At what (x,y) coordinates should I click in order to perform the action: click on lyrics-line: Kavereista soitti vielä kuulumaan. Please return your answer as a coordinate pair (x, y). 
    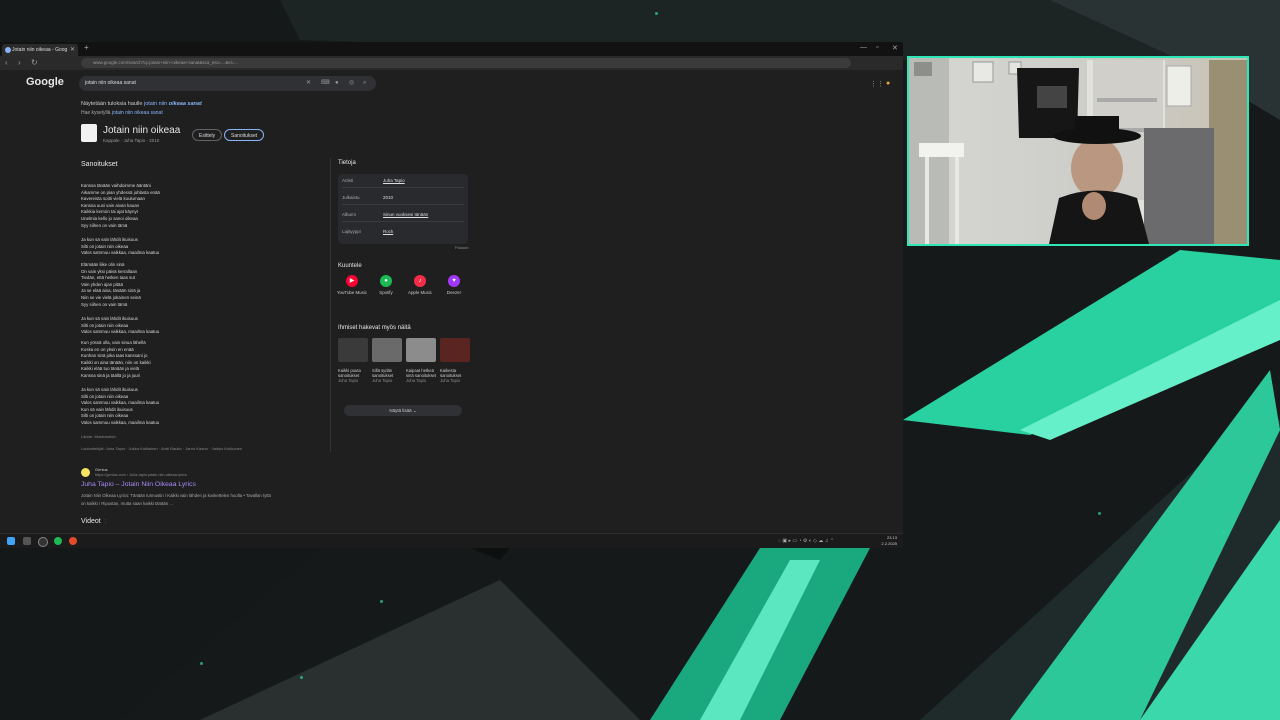
    Looking at the image, I should click on (113, 199).